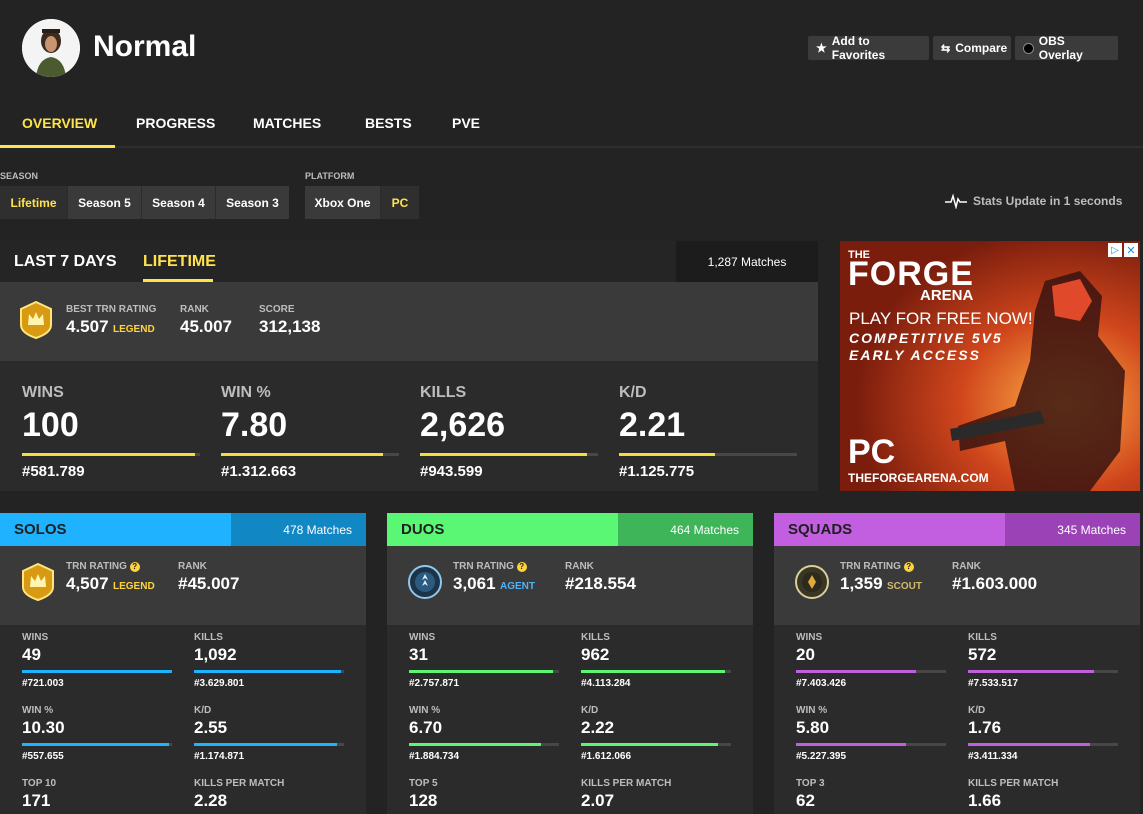 This screenshot has height=814, width=1143. I want to click on mode-stat-top: TOP 3 62, so click(871, 794).